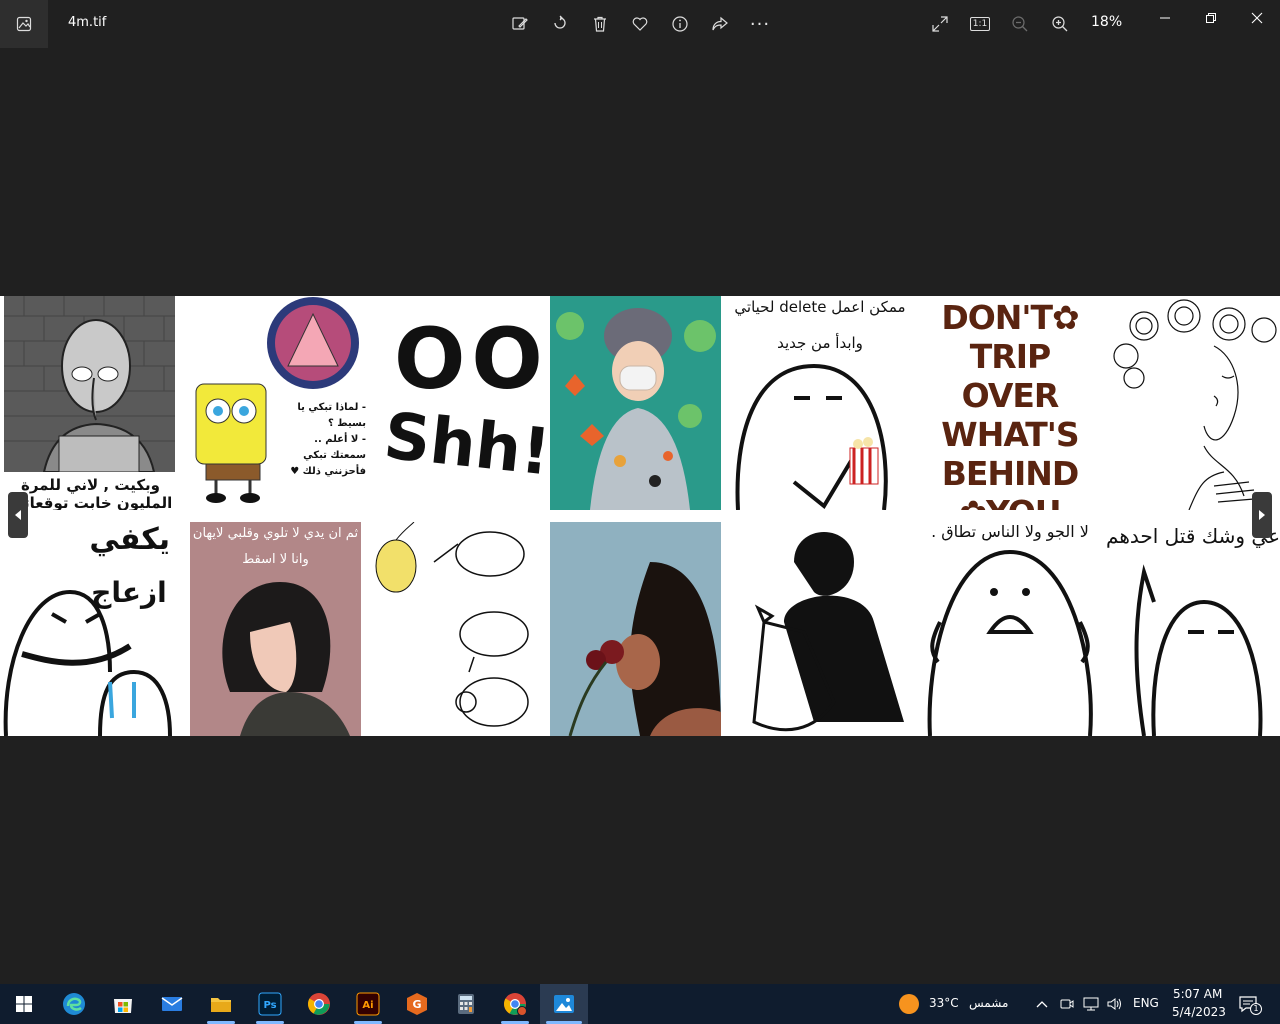 This screenshot has height=1024, width=1280. I want to click on chevron-up-icon, so click(1042, 1004).